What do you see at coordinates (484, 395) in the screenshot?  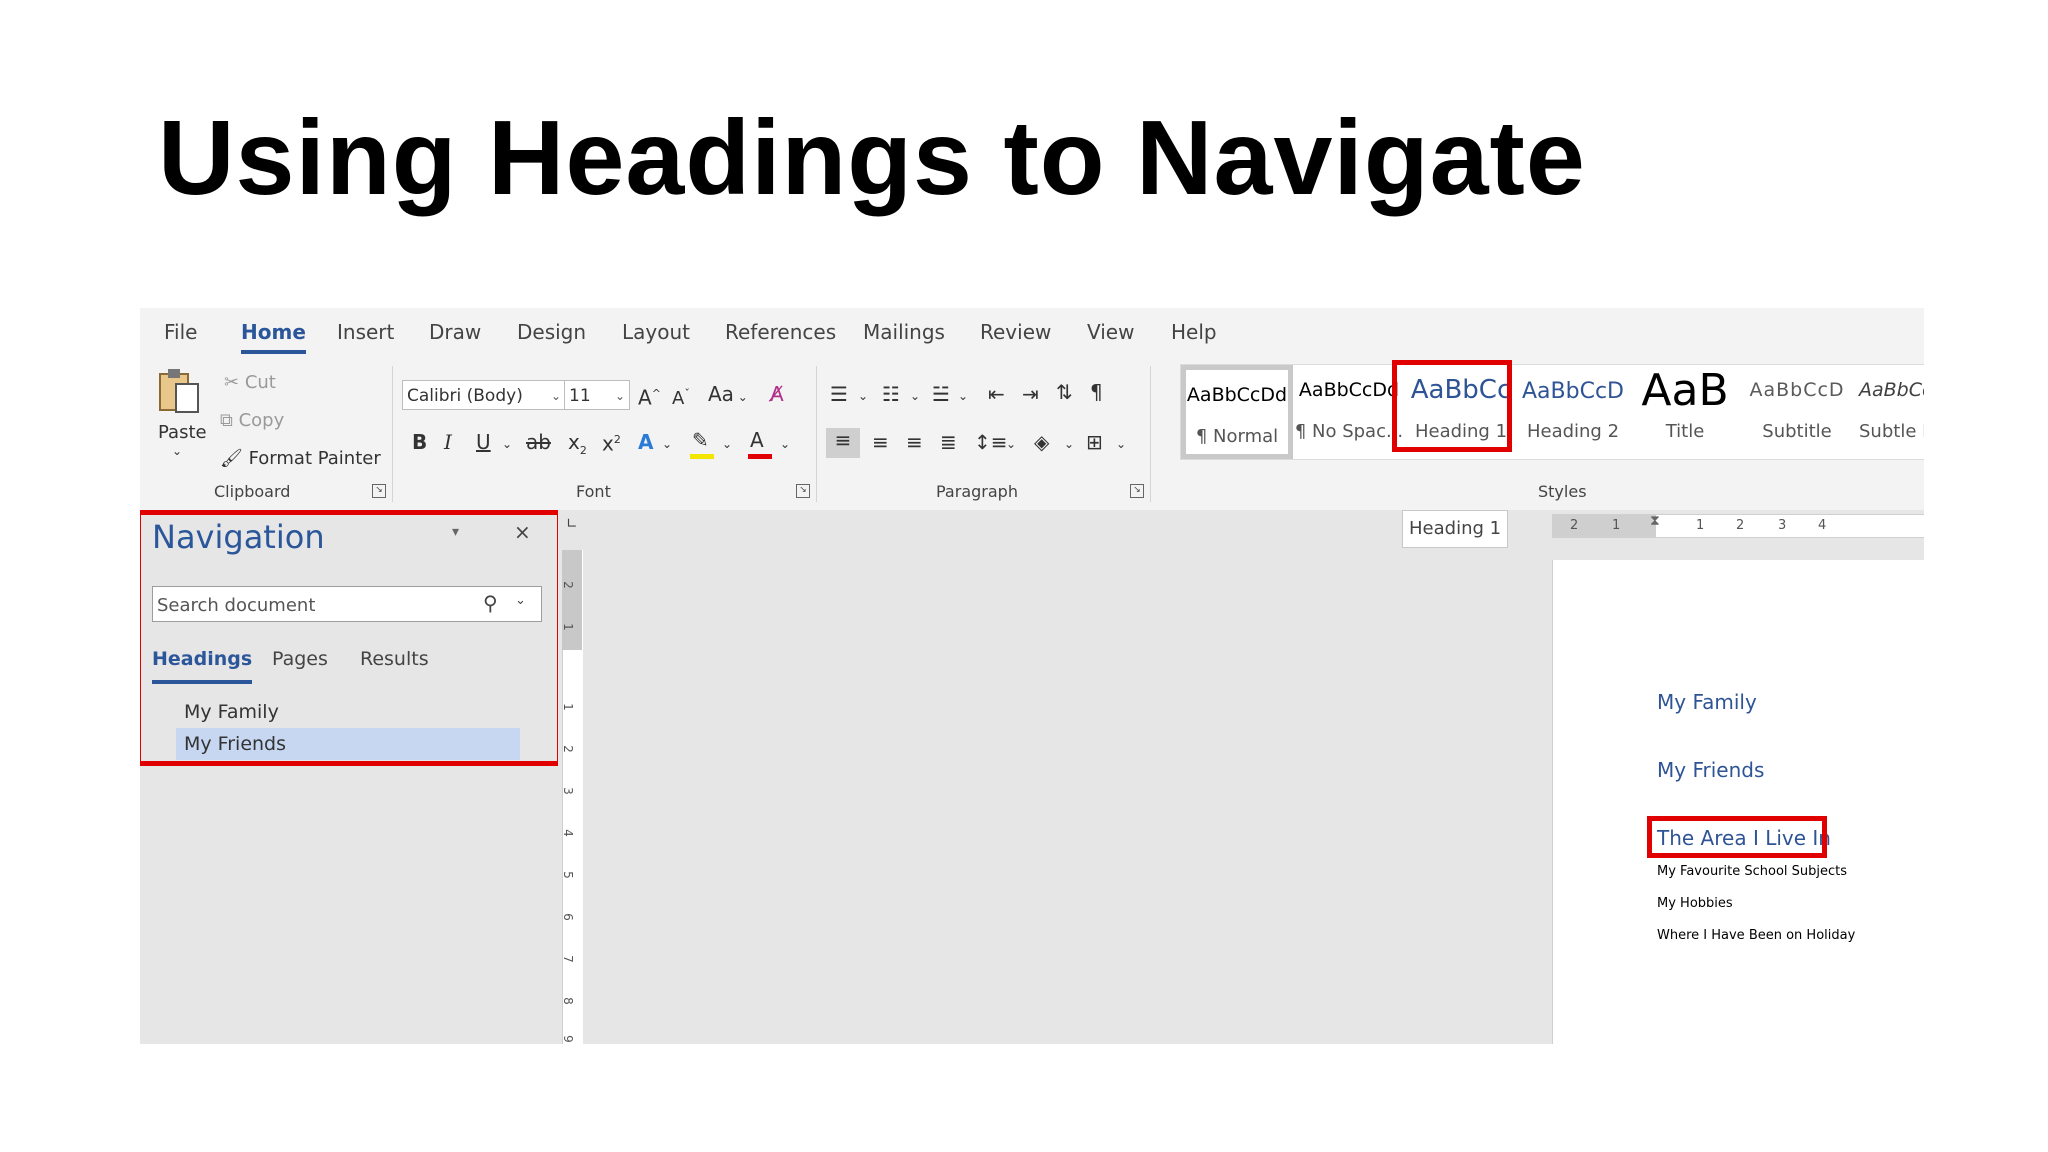 I see `font-name-combo: Calibri (Body) ⌄` at bounding box center [484, 395].